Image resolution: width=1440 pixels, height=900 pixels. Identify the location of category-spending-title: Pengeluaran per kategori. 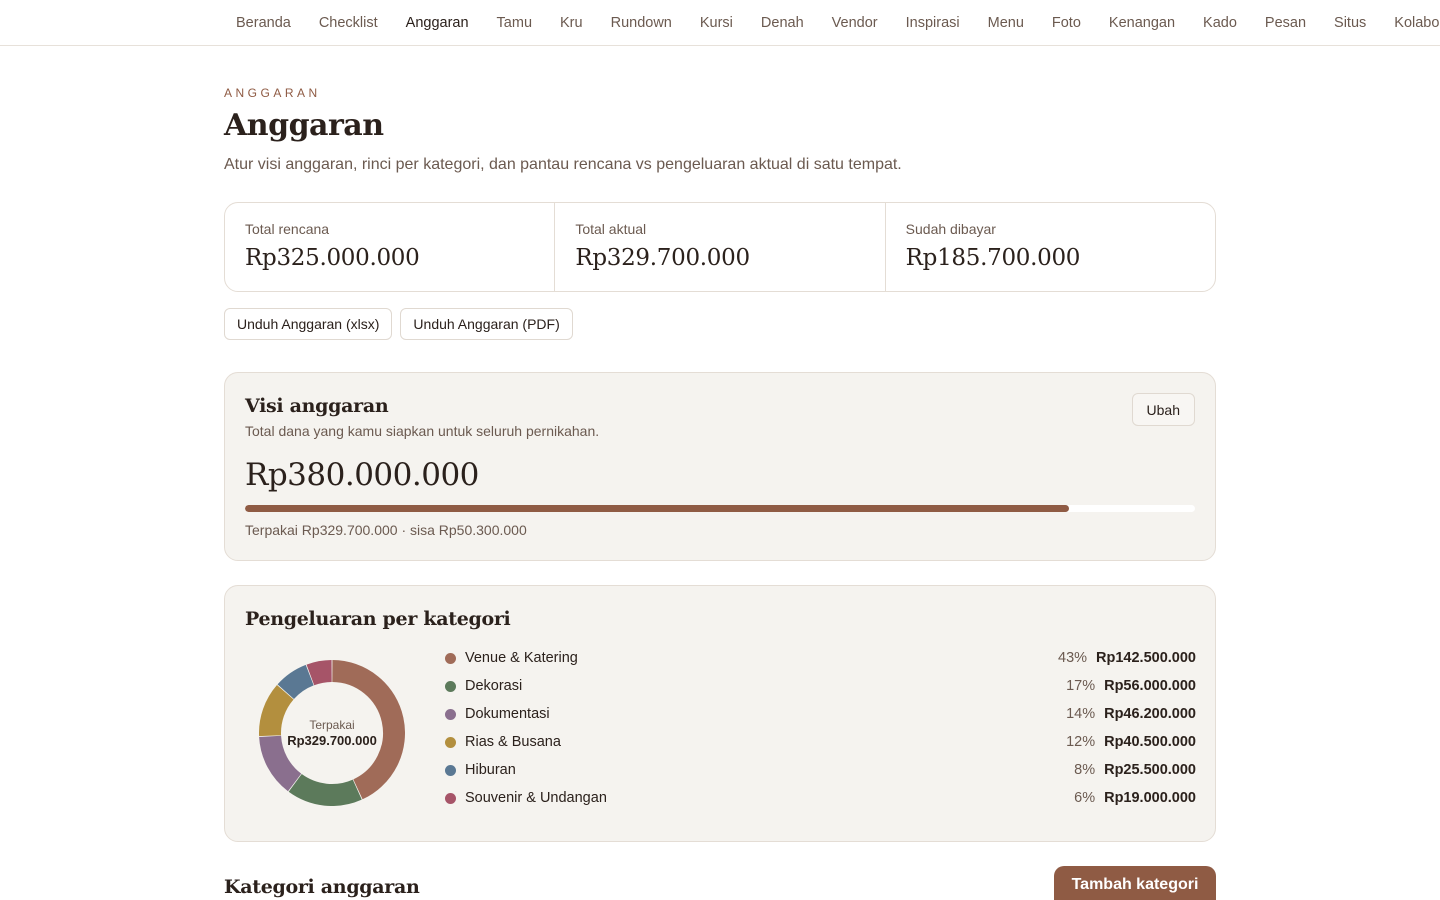
(378, 619).